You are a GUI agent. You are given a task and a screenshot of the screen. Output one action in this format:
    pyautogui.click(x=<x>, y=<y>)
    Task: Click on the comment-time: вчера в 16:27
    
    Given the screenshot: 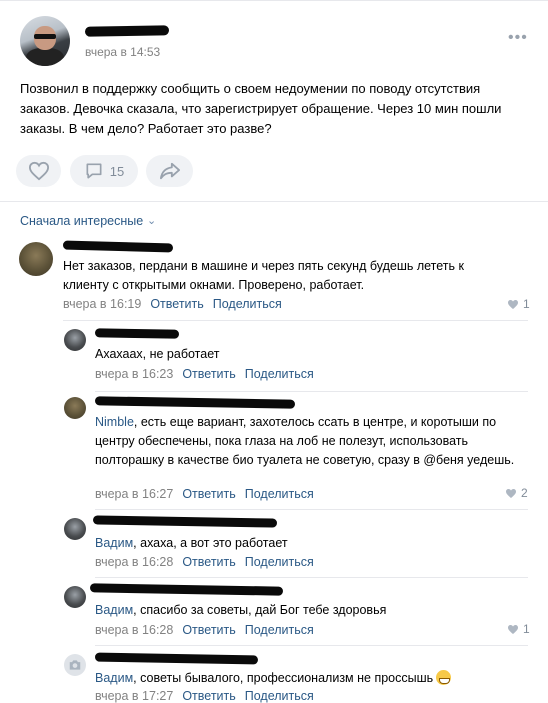 What is the action you would take?
    pyautogui.click(x=134, y=494)
    